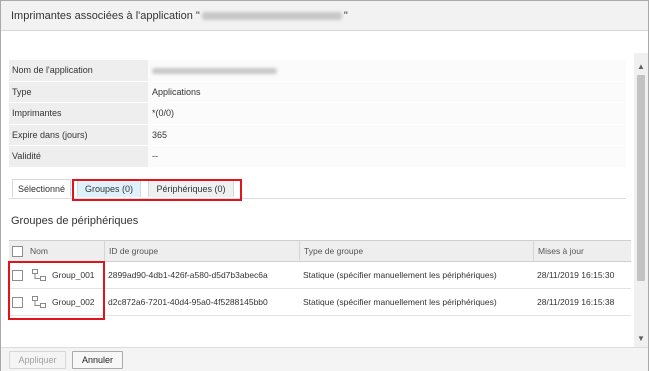 The image size is (649, 371). I want to click on column-header-name: Nom, so click(37, 251).